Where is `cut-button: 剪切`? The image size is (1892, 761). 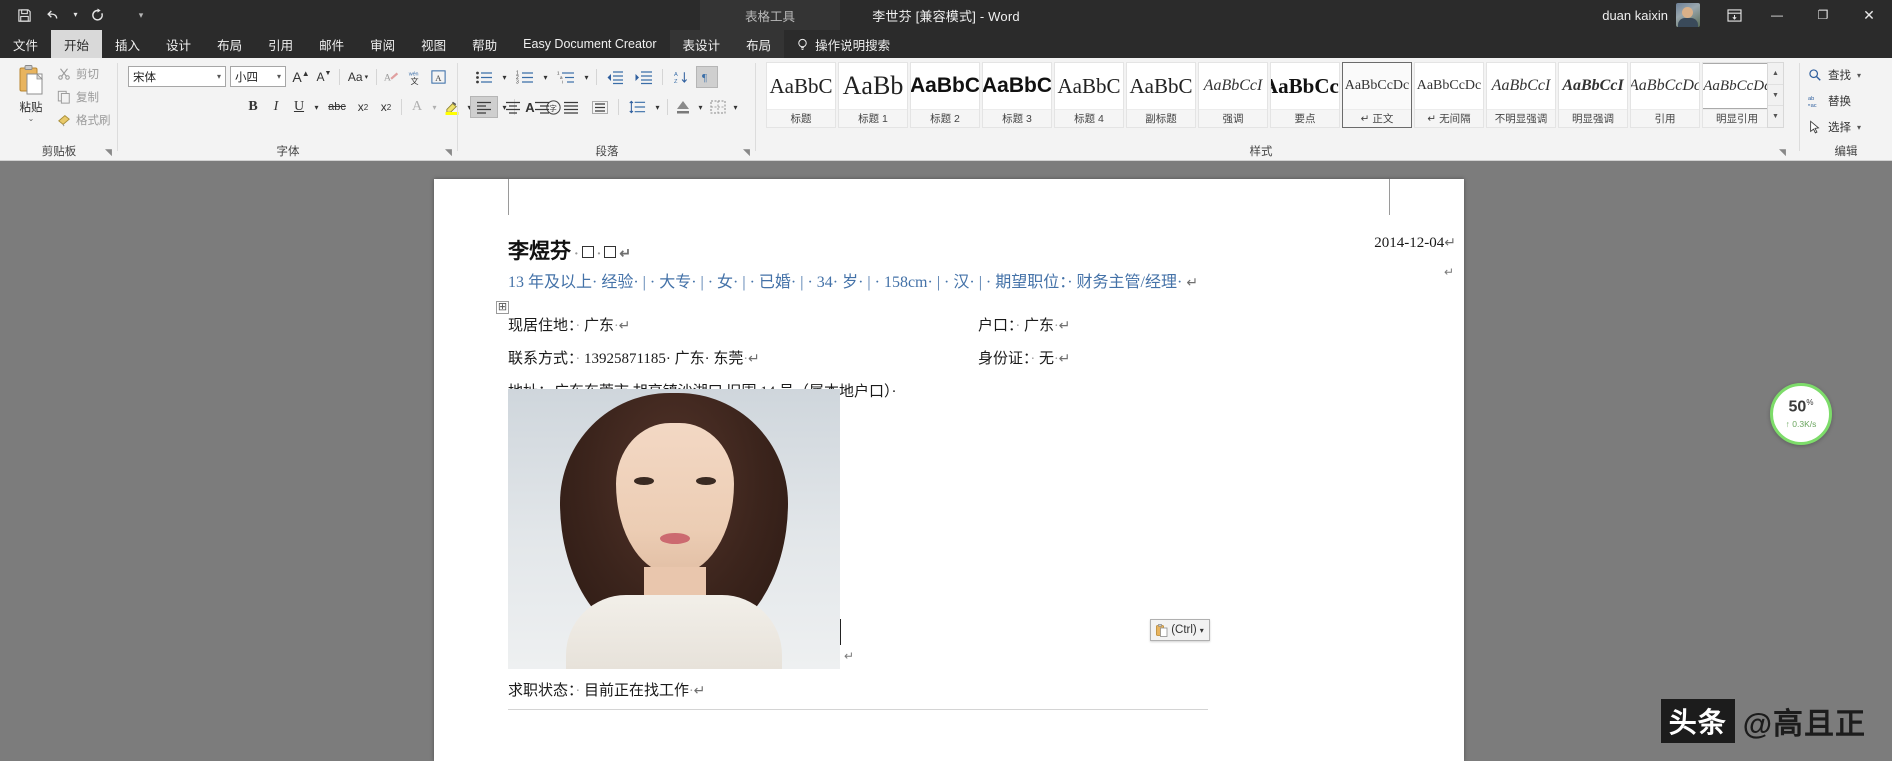
cut-button: 剪切 is located at coordinates (83, 74).